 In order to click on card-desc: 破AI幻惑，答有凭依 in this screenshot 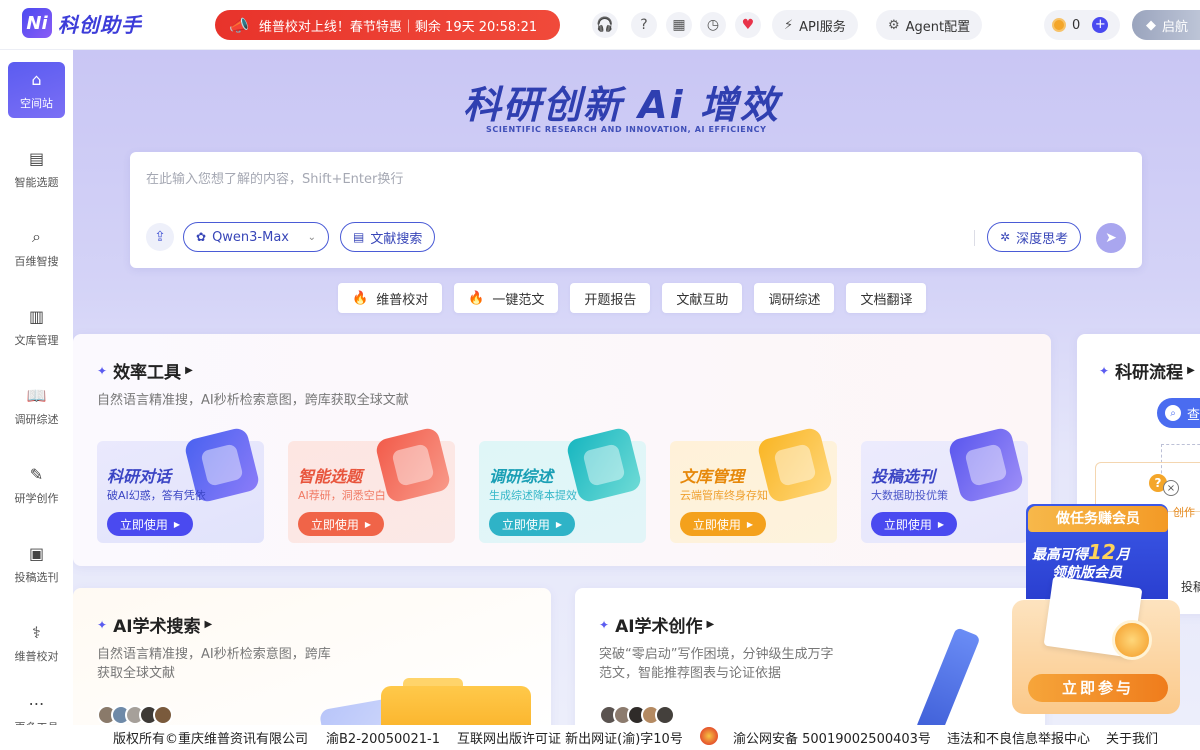, I will do `click(156, 495)`.